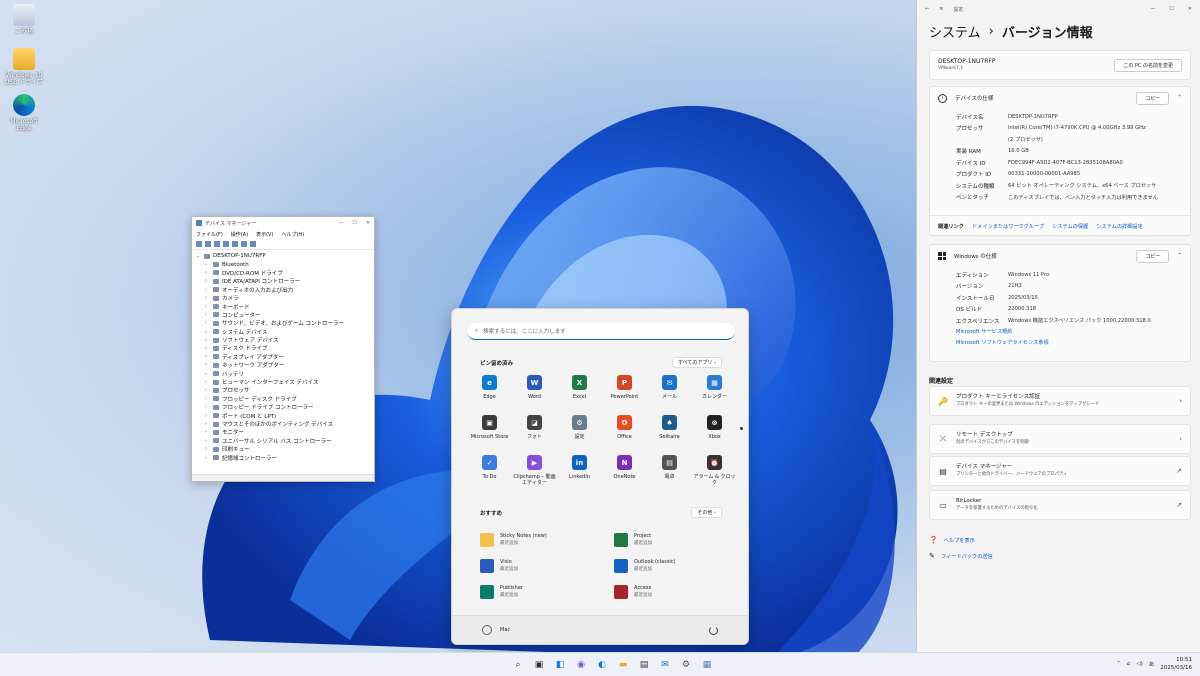 The image size is (1200, 676). Describe the element at coordinates (1176, 664) in the screenshot. I see `clock: 10:51 2025/03/16` at that location.